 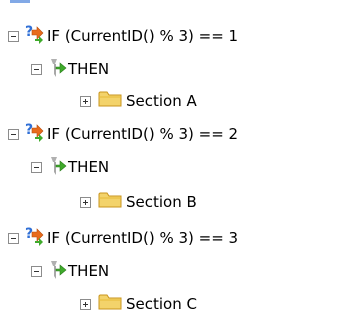 I want to click on condition-label: IF (CurrentID() % 3) == 3, so click(x=143, y=238).